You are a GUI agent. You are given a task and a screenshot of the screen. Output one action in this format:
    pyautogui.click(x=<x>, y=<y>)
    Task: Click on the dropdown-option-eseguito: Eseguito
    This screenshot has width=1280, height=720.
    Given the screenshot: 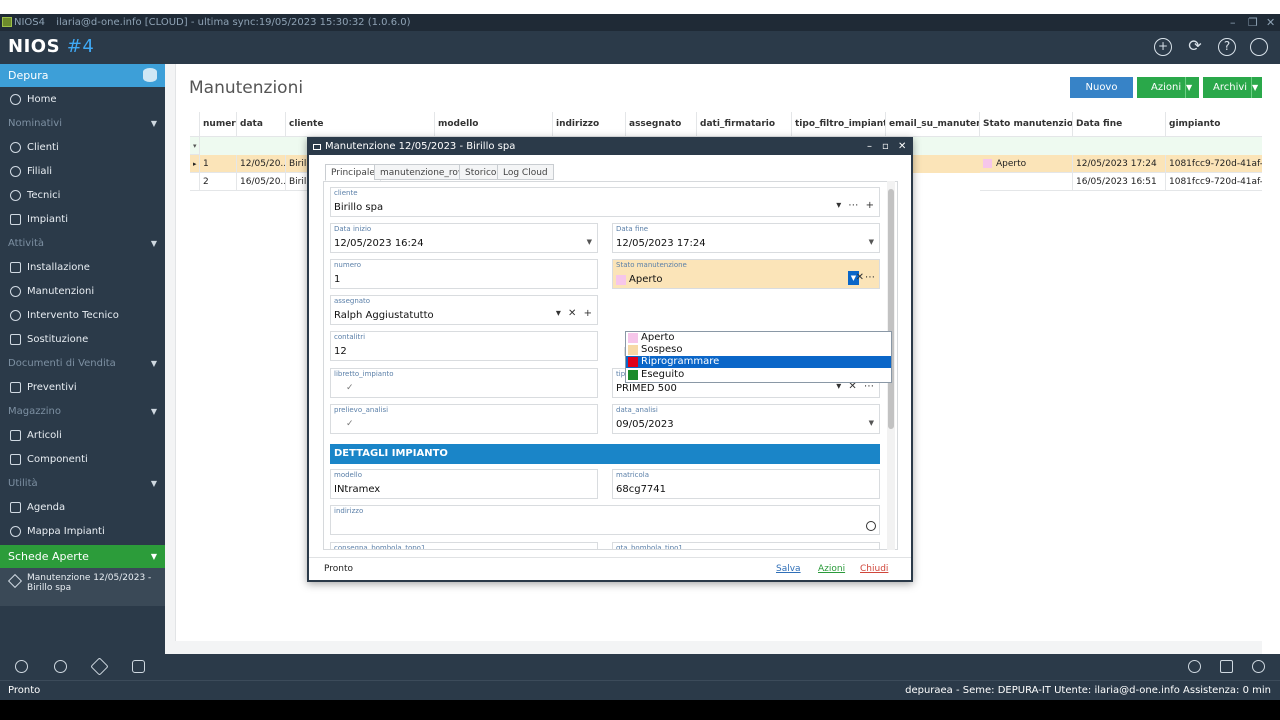 What is the action you would take?
    pyautogui.click(x=758, y=375)
    